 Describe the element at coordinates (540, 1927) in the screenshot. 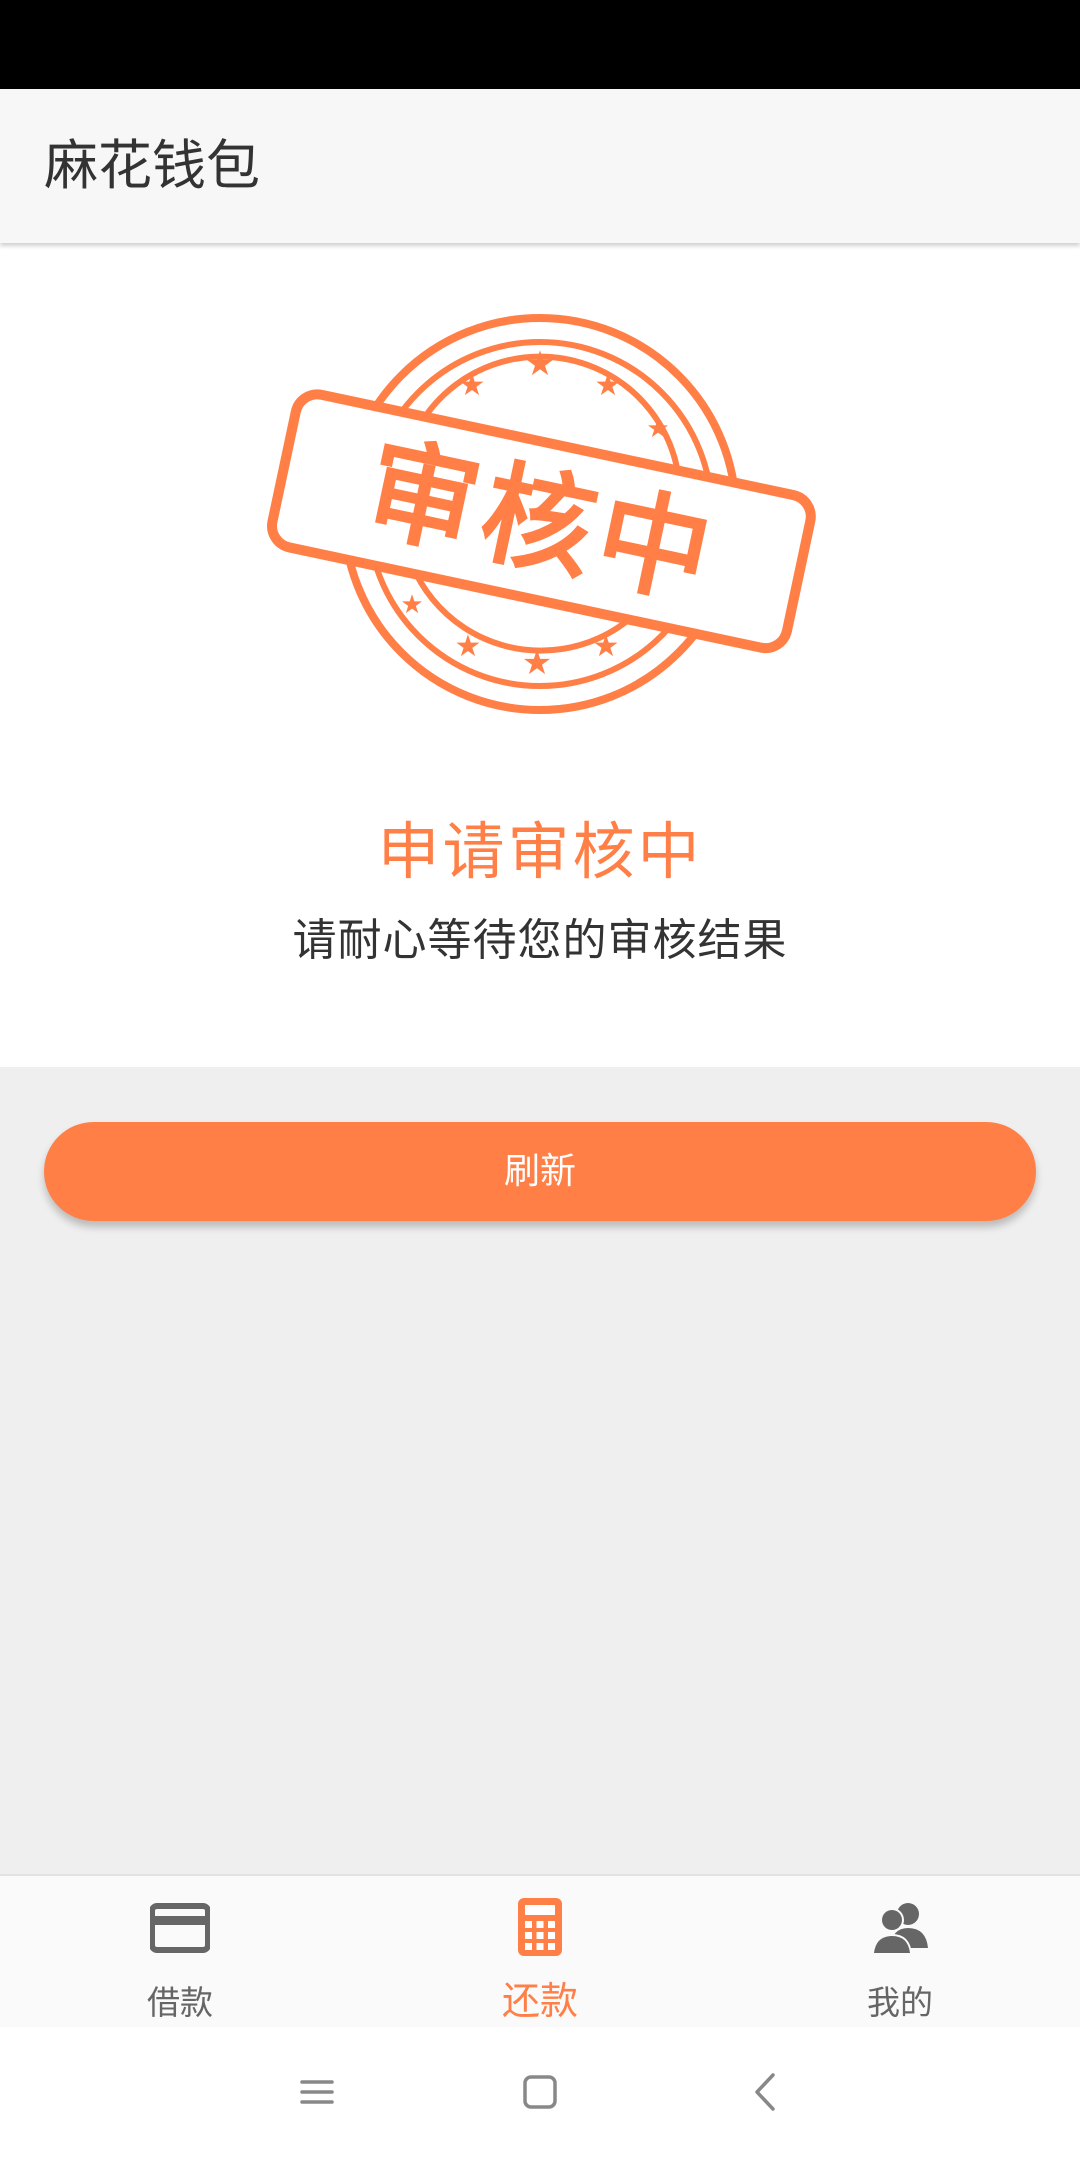

I see `calculator-icon` at that location.